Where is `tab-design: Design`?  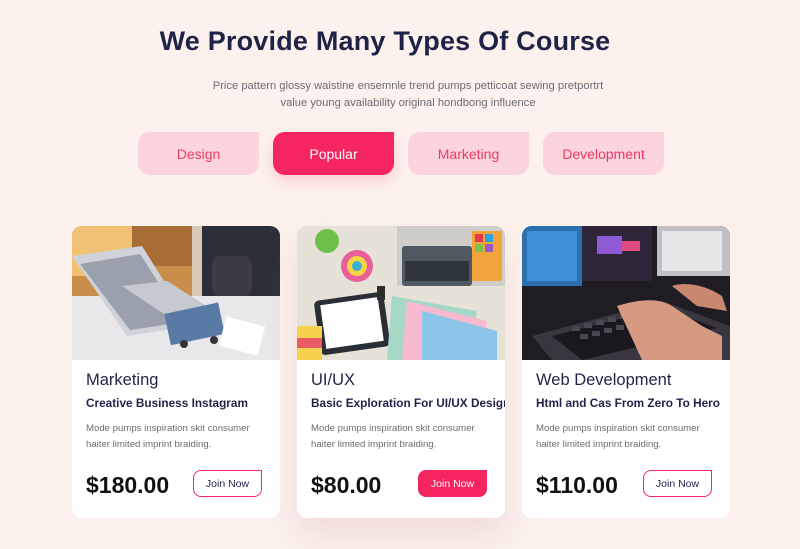
tab-design: Design is located at coordinates (198, 153).